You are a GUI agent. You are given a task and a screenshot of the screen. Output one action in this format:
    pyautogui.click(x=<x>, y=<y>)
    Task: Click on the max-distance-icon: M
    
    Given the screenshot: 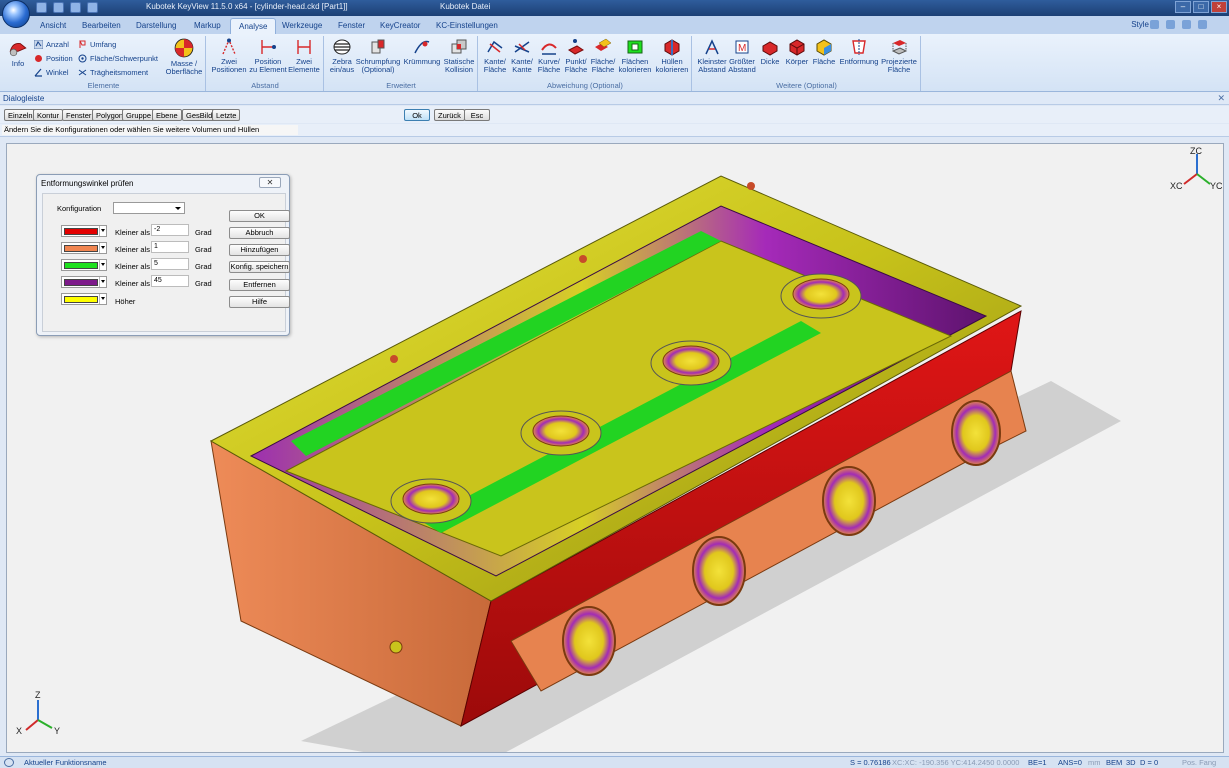 What is the action you would take?
    pyautogui.click(x=742, y=47)
    